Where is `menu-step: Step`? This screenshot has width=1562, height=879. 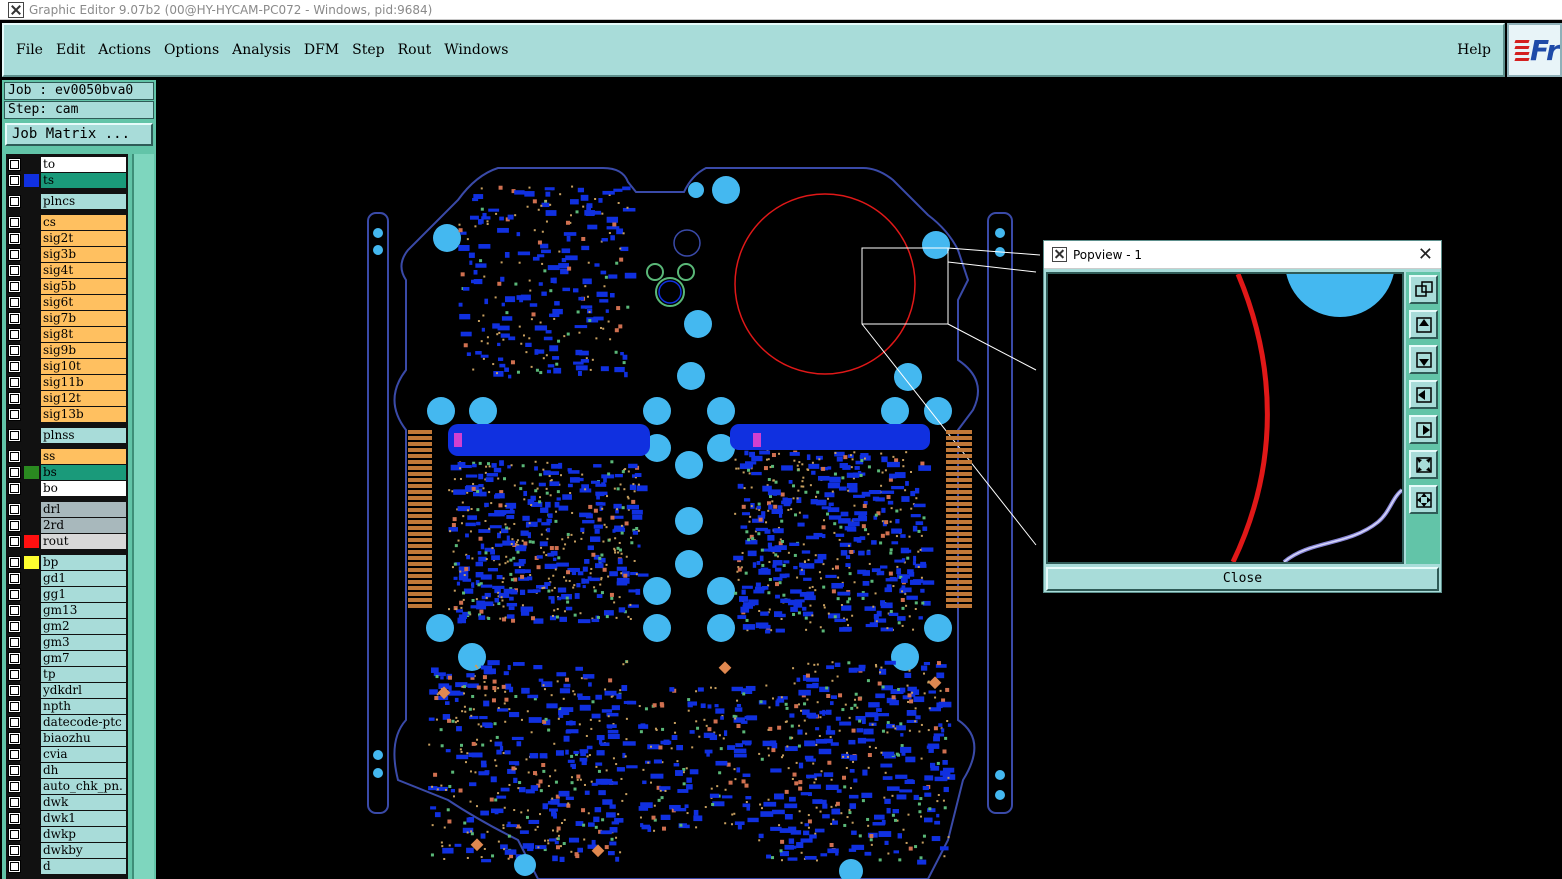 menu-step: Step is located at coordinates (368, 50).